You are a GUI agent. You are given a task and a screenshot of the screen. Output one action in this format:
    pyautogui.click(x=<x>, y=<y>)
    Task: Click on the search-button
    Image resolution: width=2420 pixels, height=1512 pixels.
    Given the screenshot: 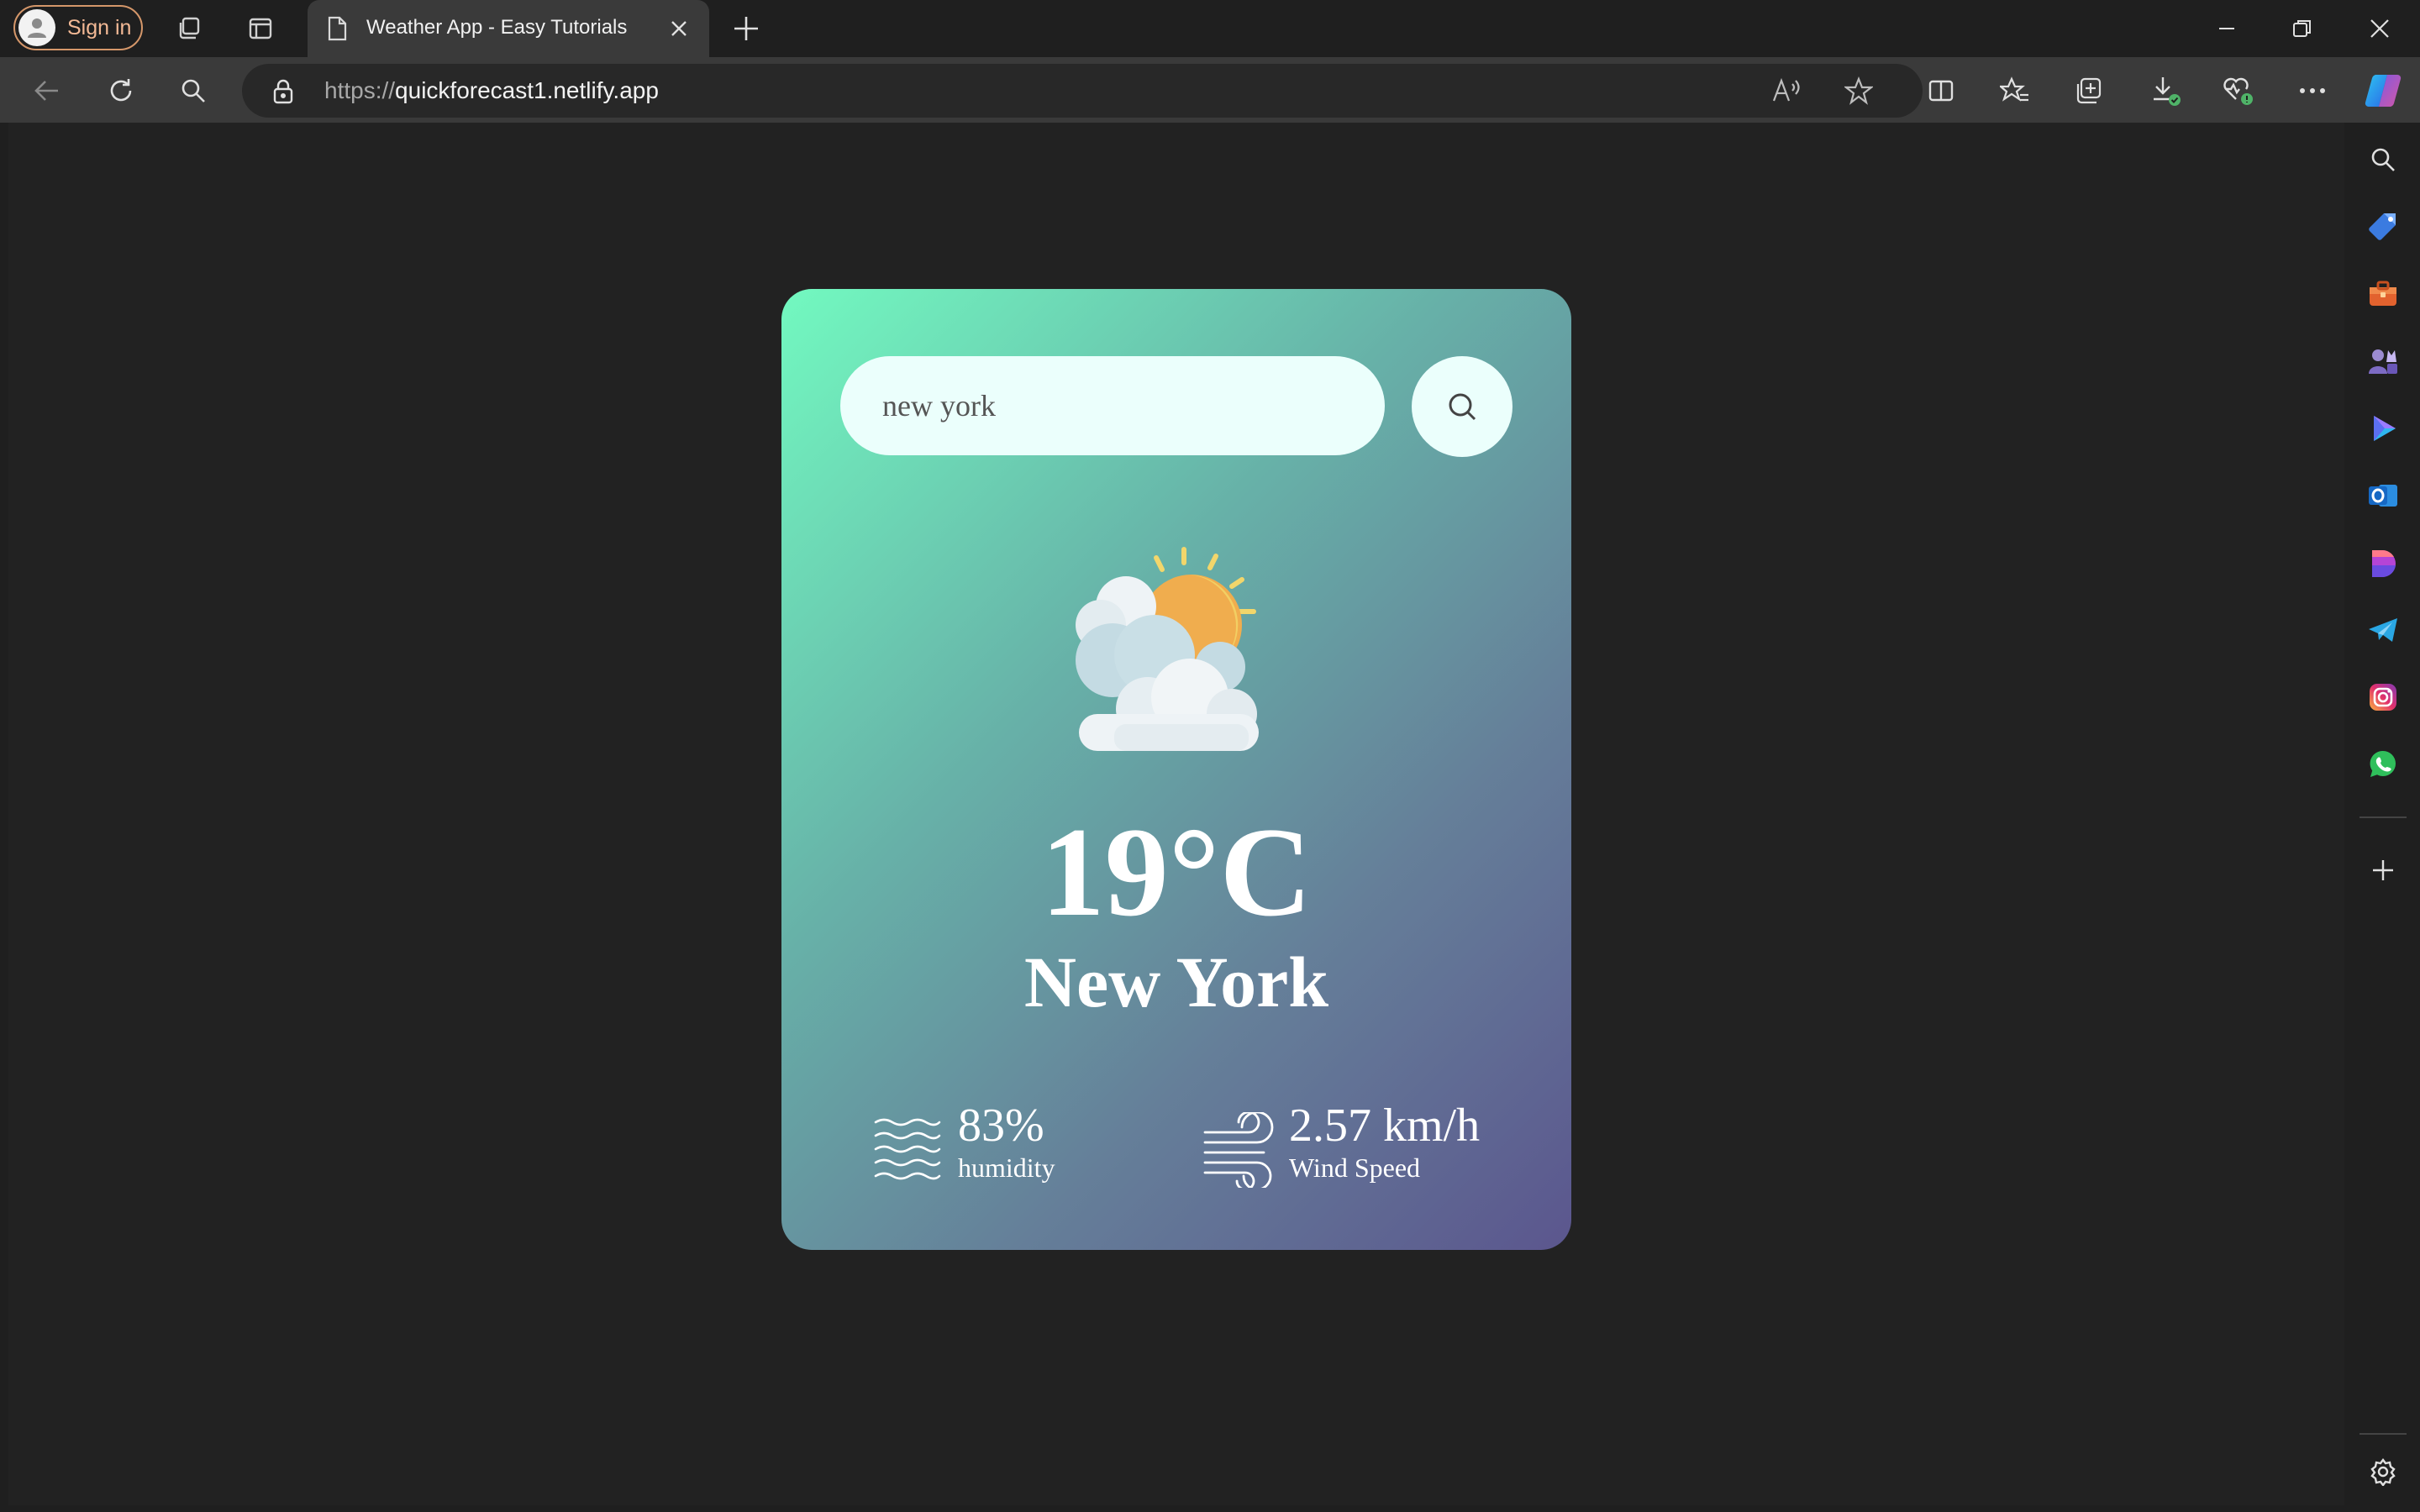 What is the action you would take?
    pyautogui.click(x=1462, y=406)
    